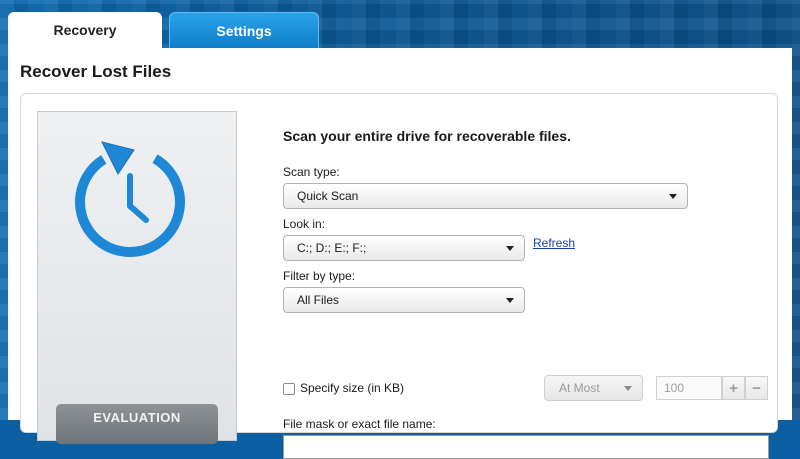  I want to click on tab-settings-label: Settings, so click(244, 30).